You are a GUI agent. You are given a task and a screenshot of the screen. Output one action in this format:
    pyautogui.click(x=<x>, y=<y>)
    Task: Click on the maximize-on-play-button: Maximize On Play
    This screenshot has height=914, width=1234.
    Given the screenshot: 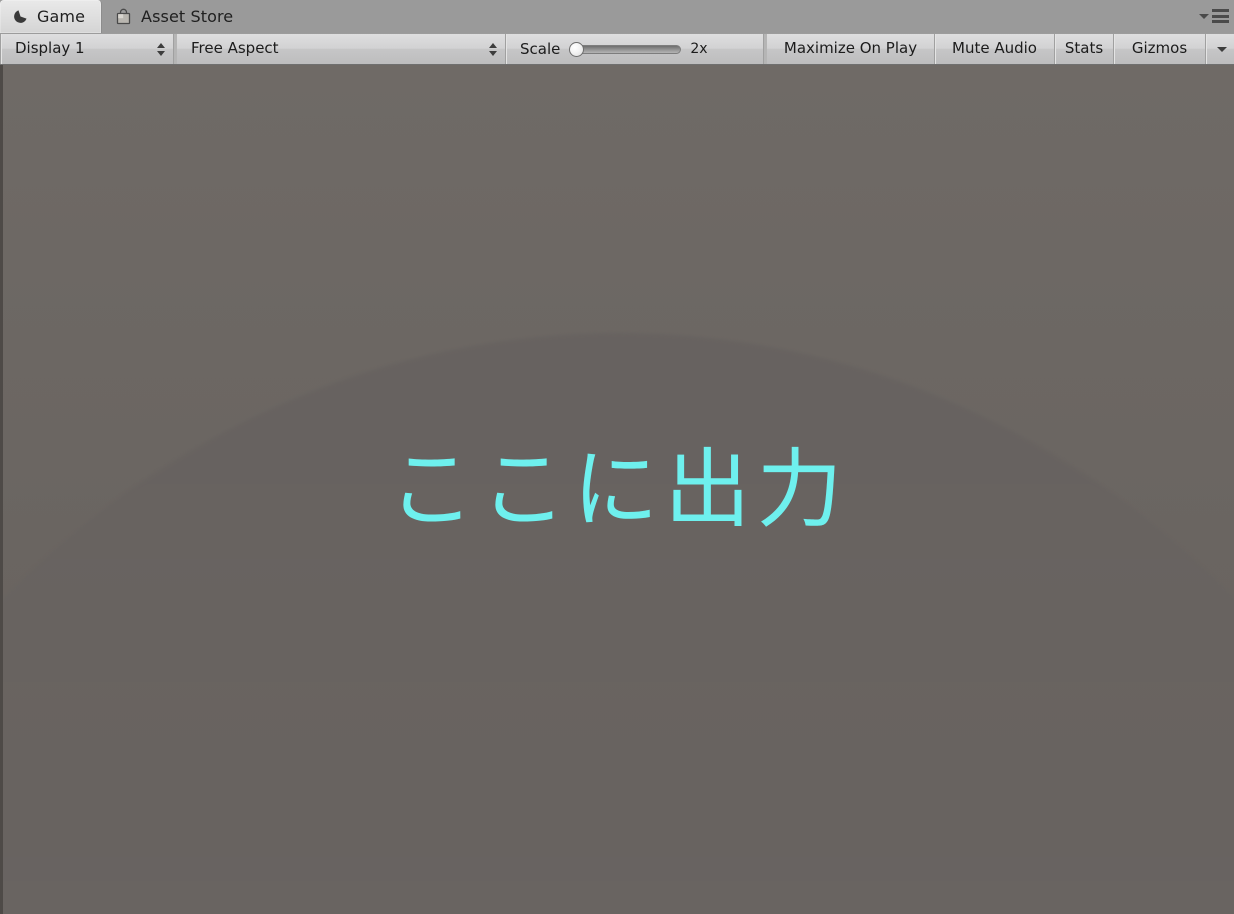 What is the action you would take?
    pyautogui.click(x=850, y=49)
    